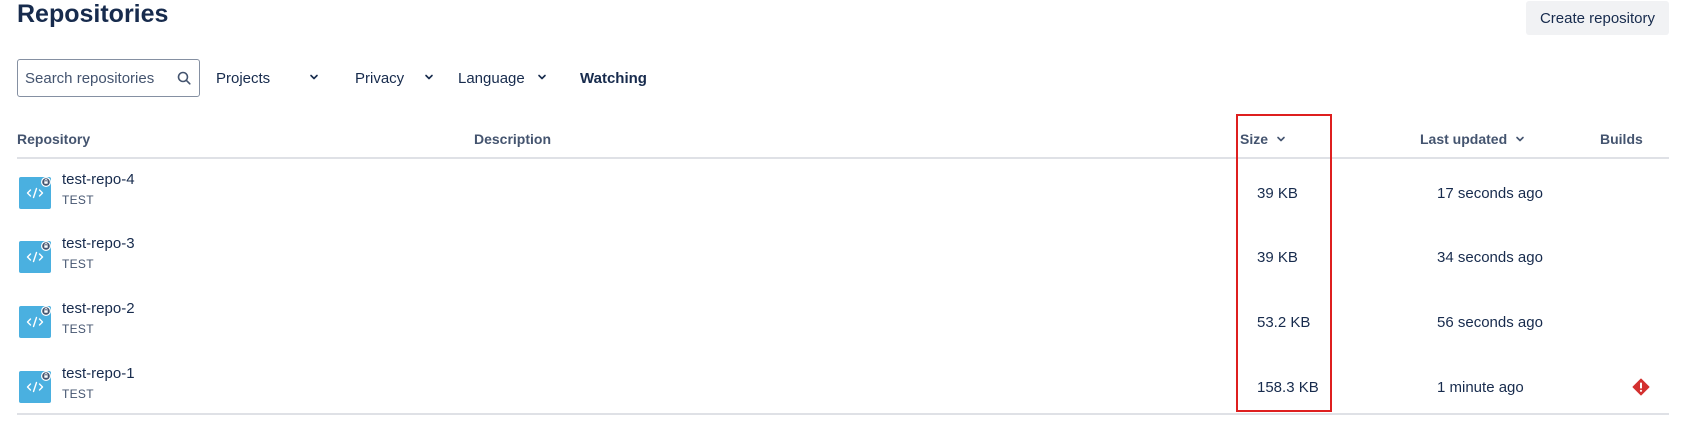 This screenshot has height=424, width=1688. Describe the element at coordinates (513, 139) in the screenshot. I see `column-header-description: Description` at that location.